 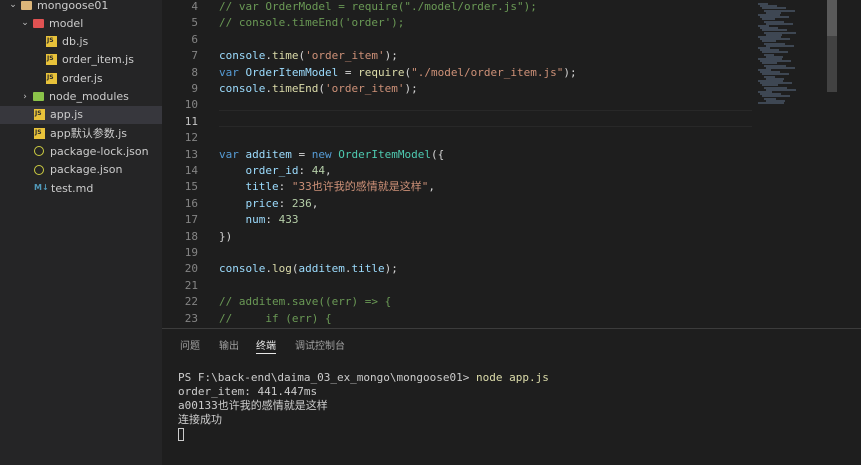 I want to click on explorer-item: M↓ test.md, so click(x=81, y=188).